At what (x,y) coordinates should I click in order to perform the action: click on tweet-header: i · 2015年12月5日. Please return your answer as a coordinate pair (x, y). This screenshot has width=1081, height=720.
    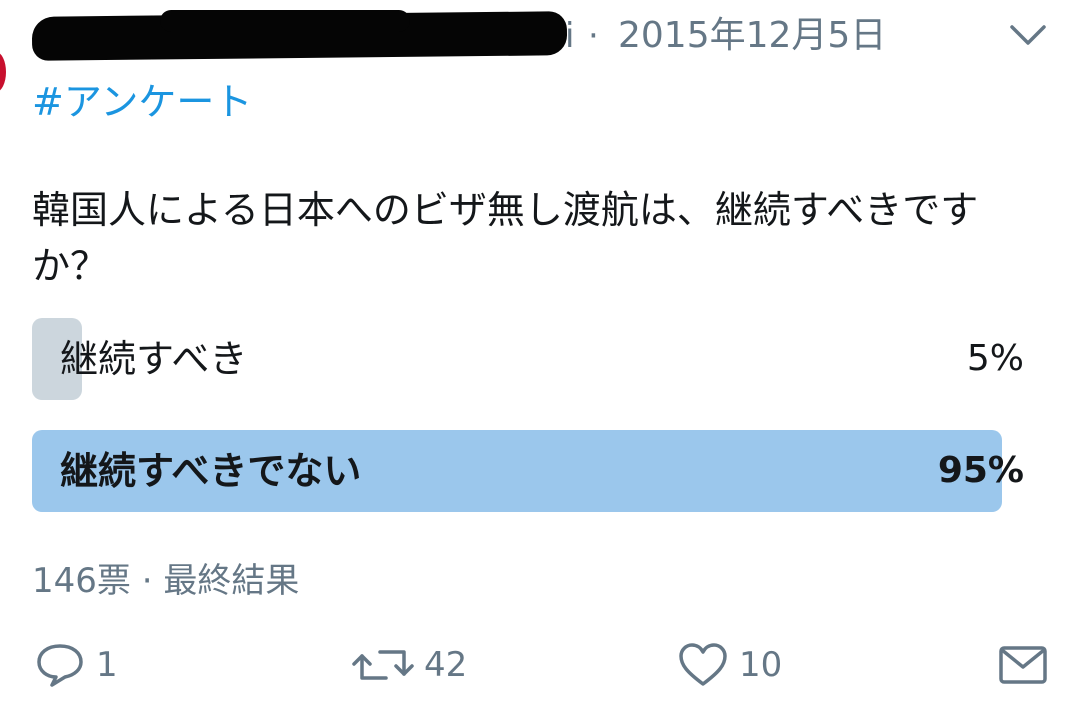
    Looking at the image, I should click on (540, 46).